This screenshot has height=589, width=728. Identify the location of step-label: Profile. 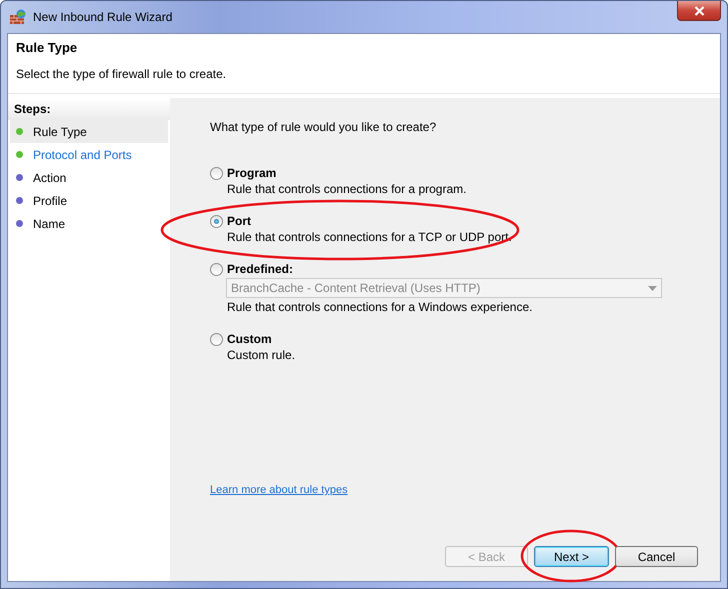
(50, 201).